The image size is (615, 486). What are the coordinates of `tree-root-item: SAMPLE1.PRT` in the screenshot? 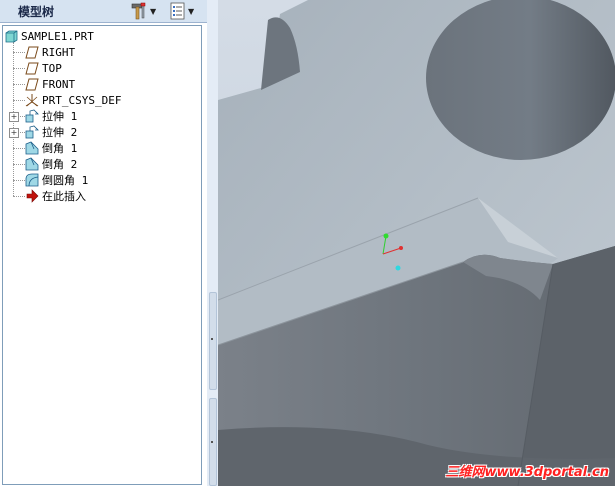 It's located at (49, 36).